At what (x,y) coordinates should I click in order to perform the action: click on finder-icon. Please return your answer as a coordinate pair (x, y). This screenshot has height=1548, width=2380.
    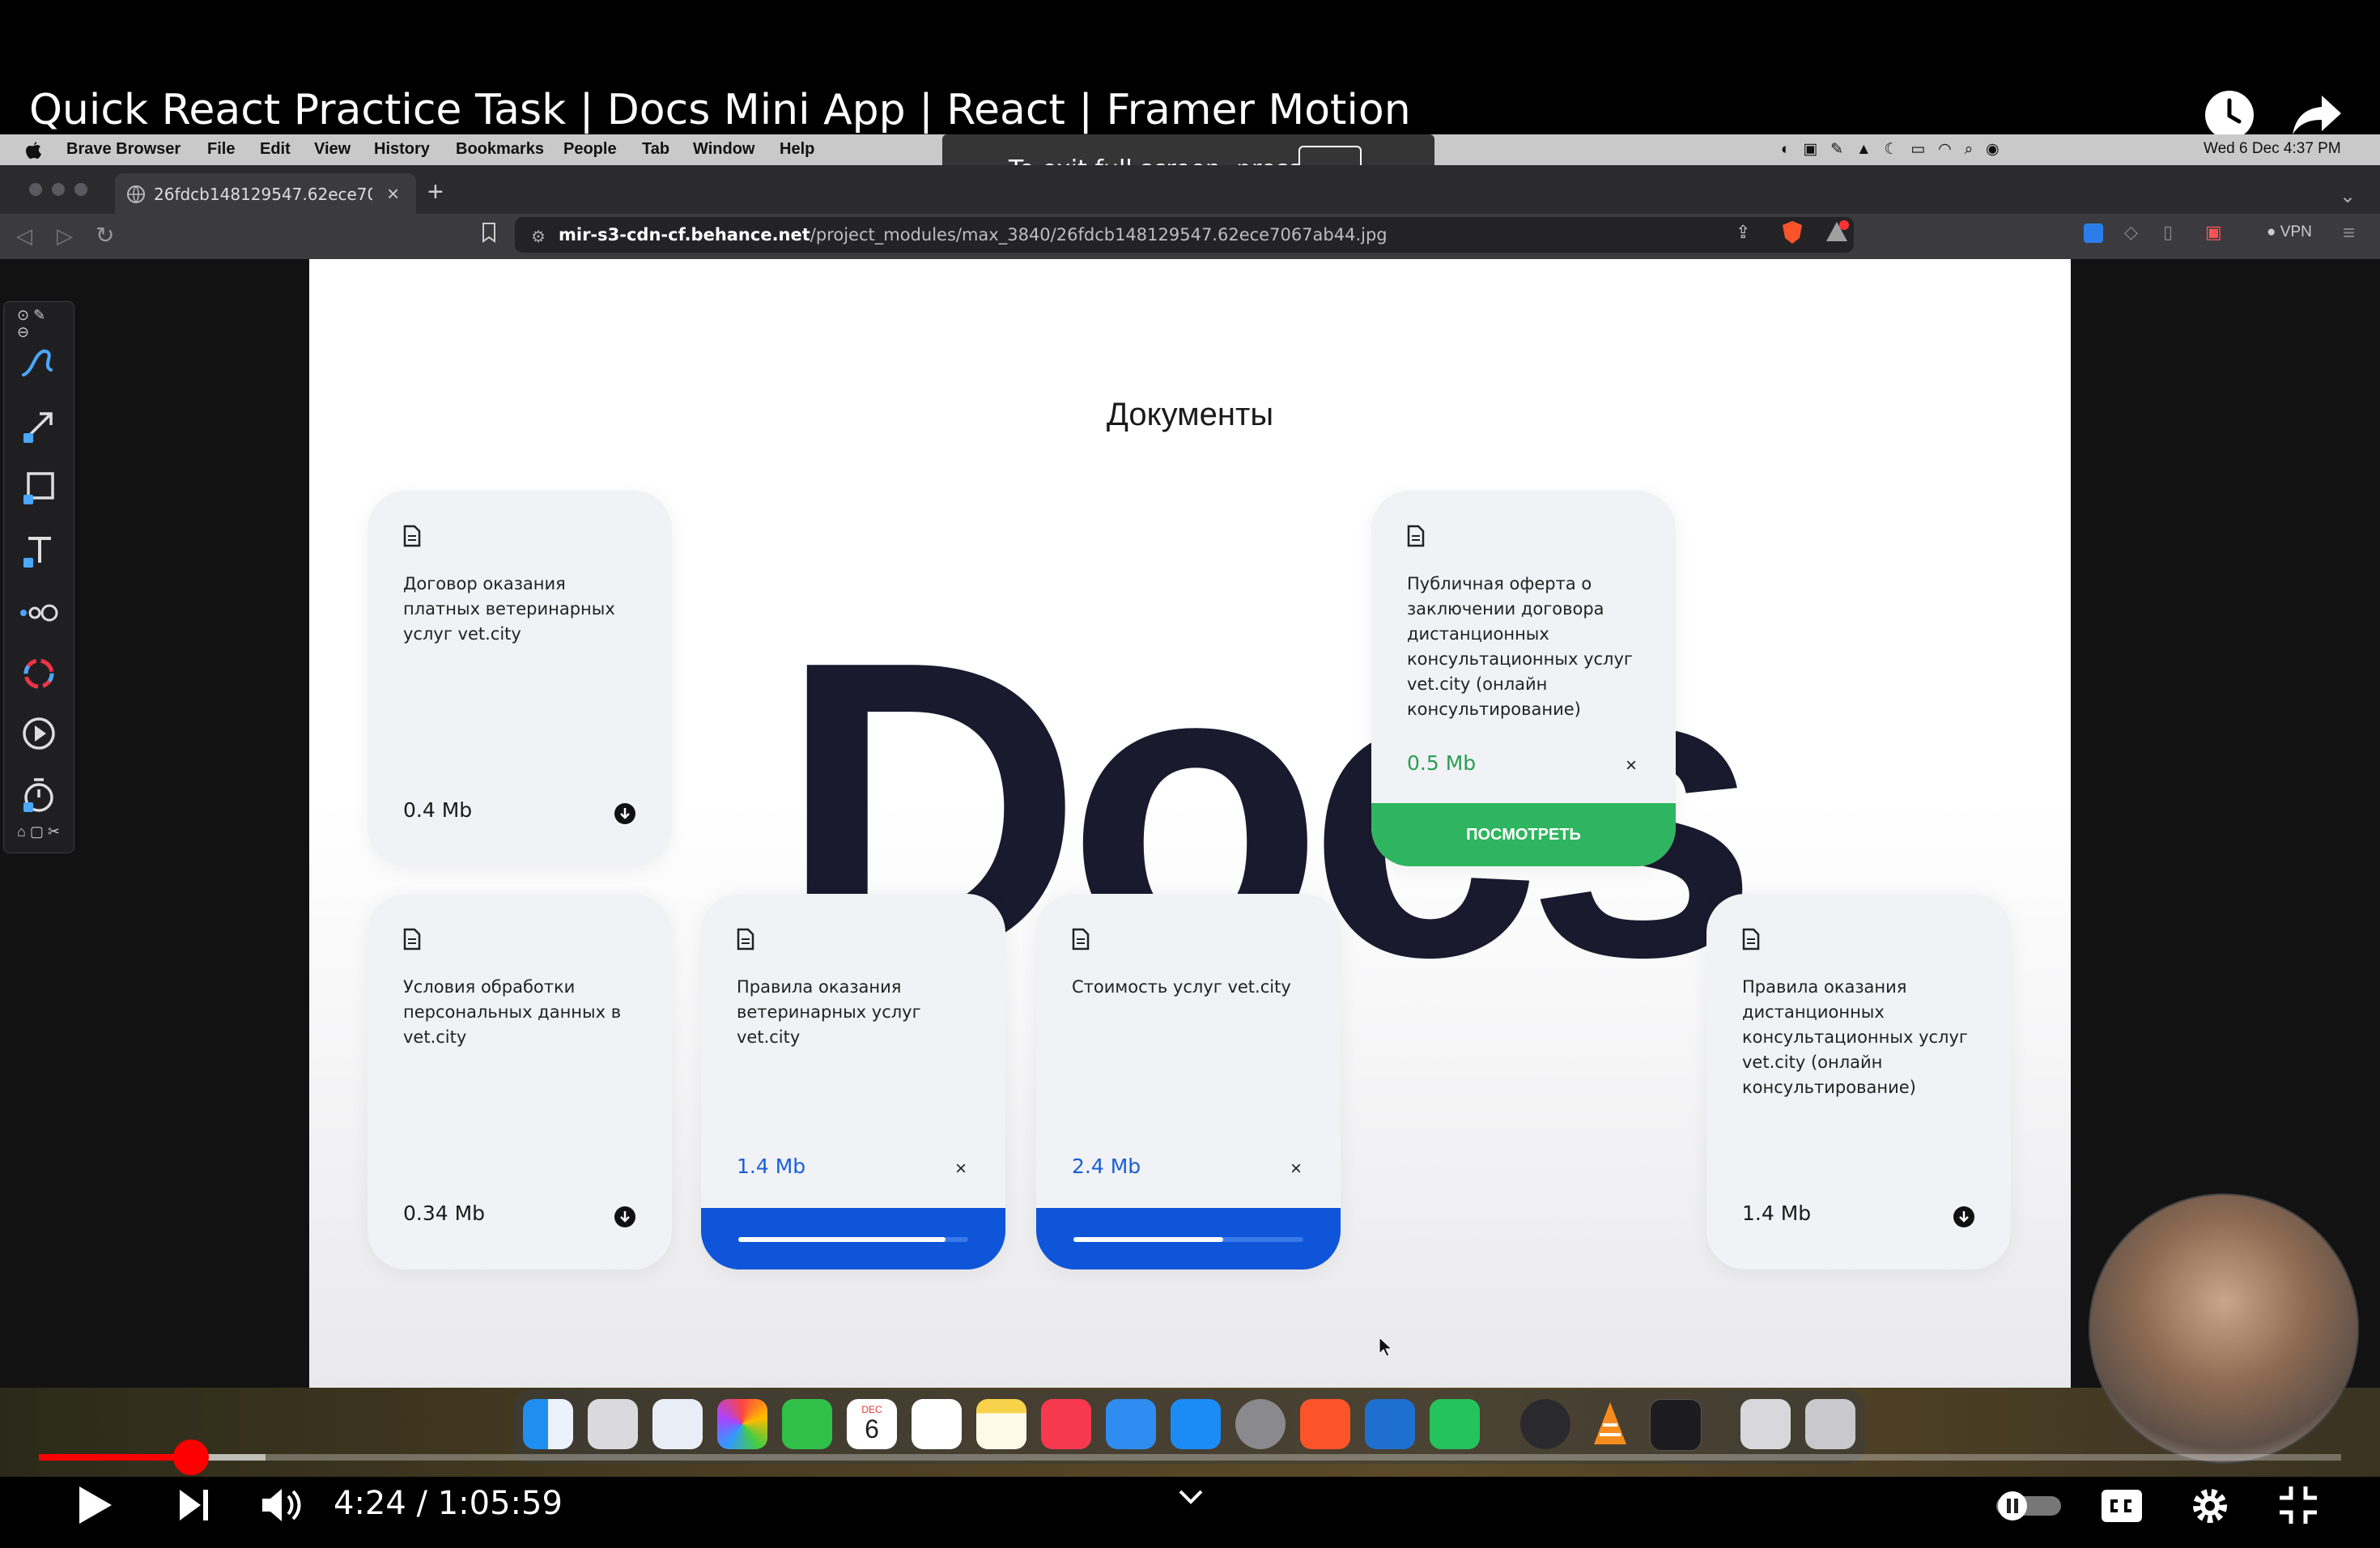
    Looking at the image, I should click on (548, 1424).